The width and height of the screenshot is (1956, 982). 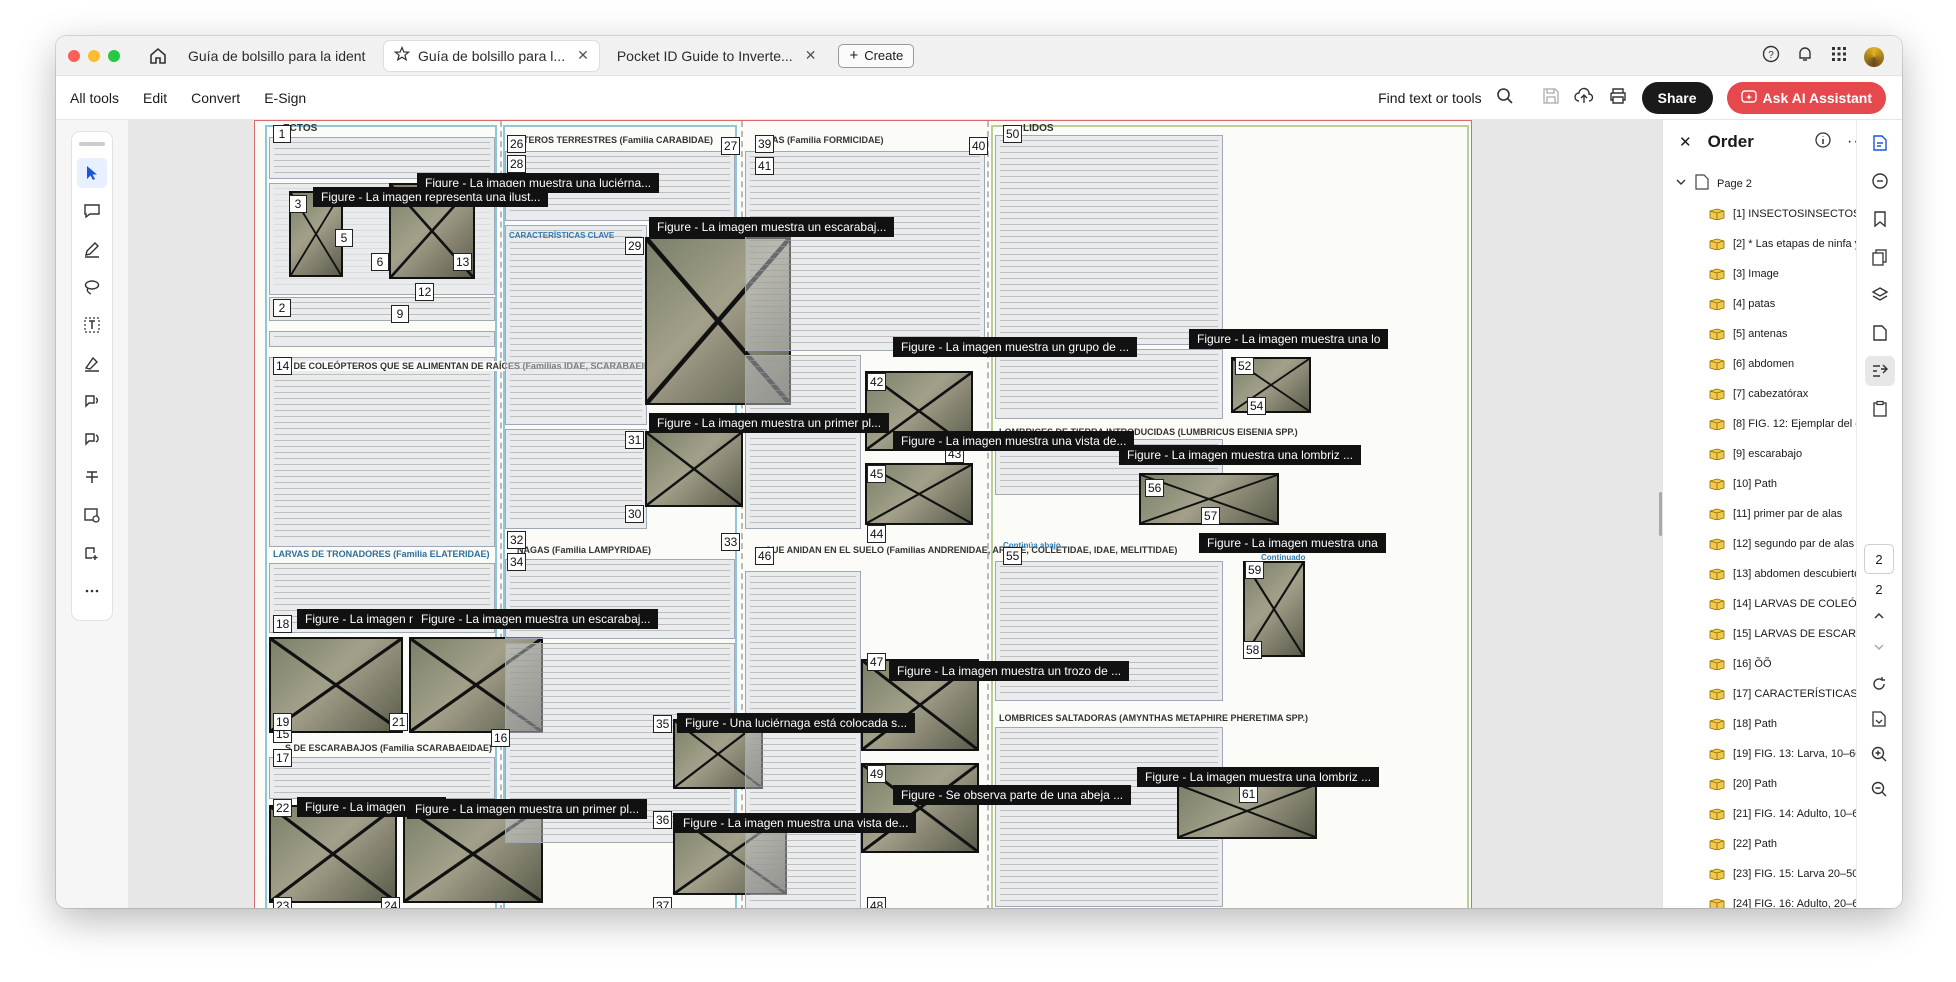 What do you see at coordinates (517, 144) in the screenshot?
I see `tag-number: 26` at bounding box center [517, 144].